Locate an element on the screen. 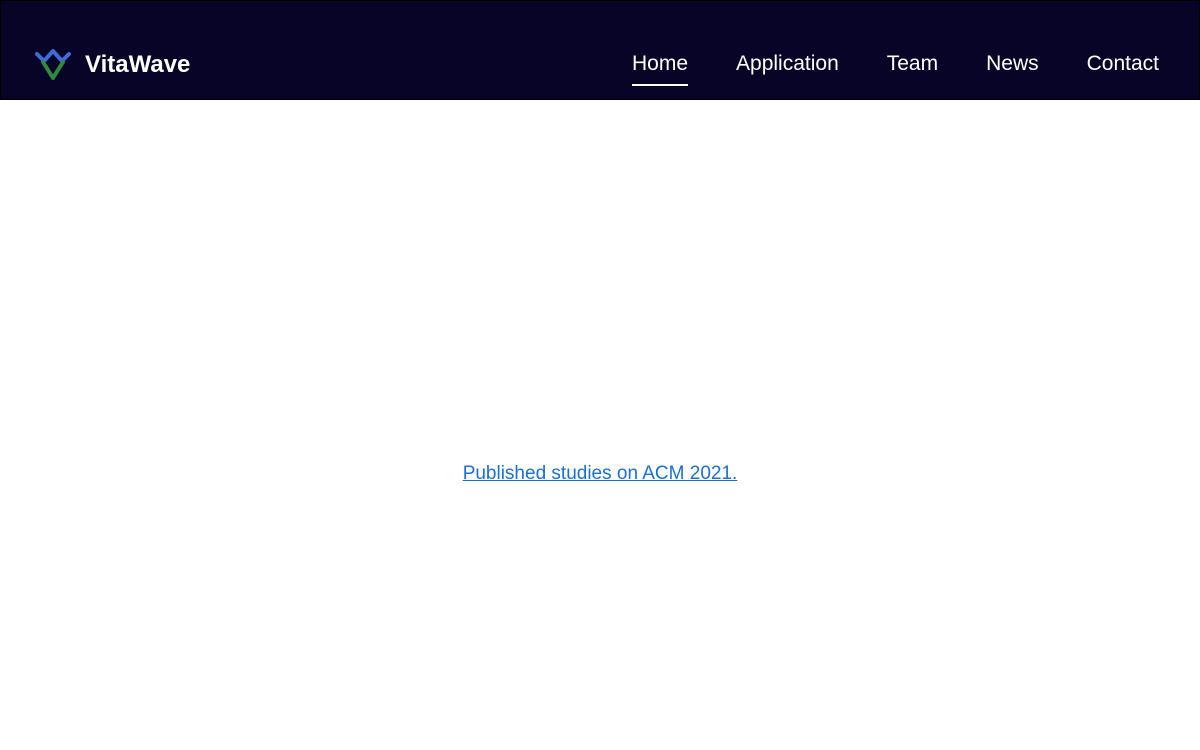 This screenshot has width=1200, height=750. nav-item-team: Team is located at coordinates (912, 68).